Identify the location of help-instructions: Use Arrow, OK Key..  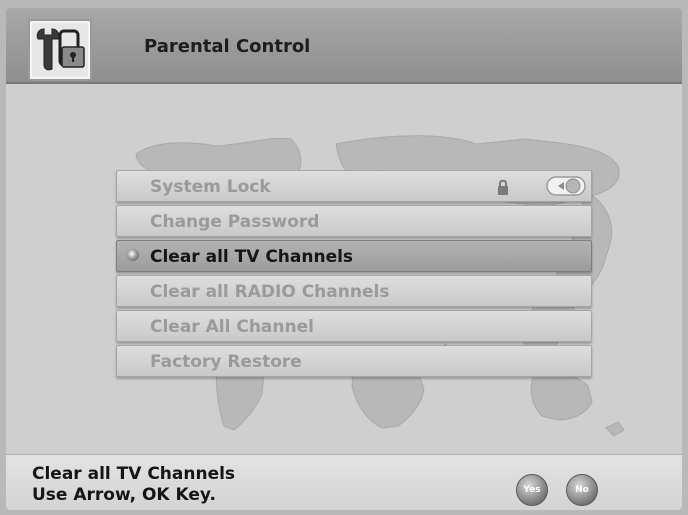
(124, 495).